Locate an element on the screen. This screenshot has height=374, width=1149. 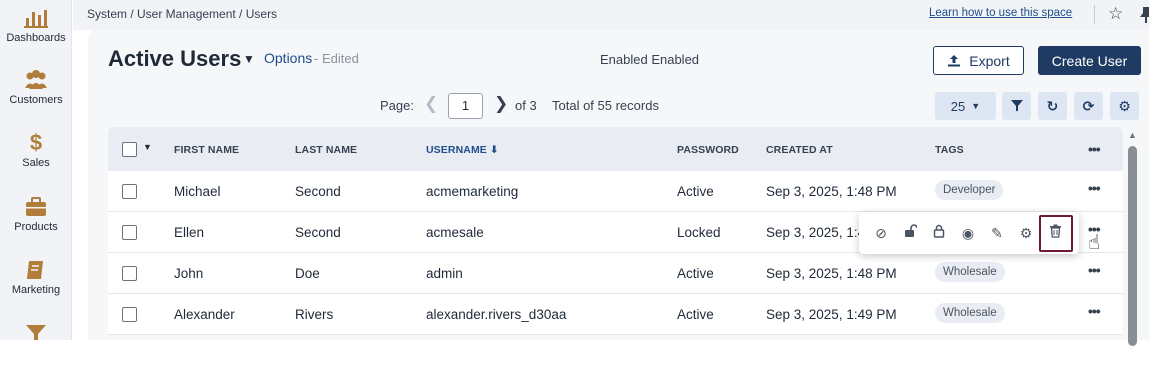
nav-item-products: Products is located at coordinates (35, 214).